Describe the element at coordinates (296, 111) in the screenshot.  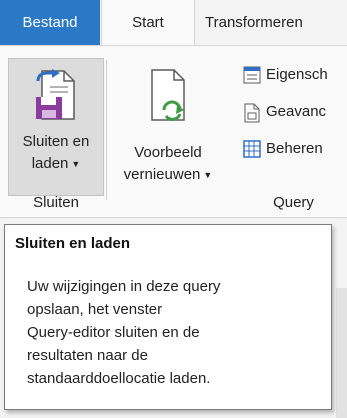
I see `advanced-editor-label: Geavanc` at that location.